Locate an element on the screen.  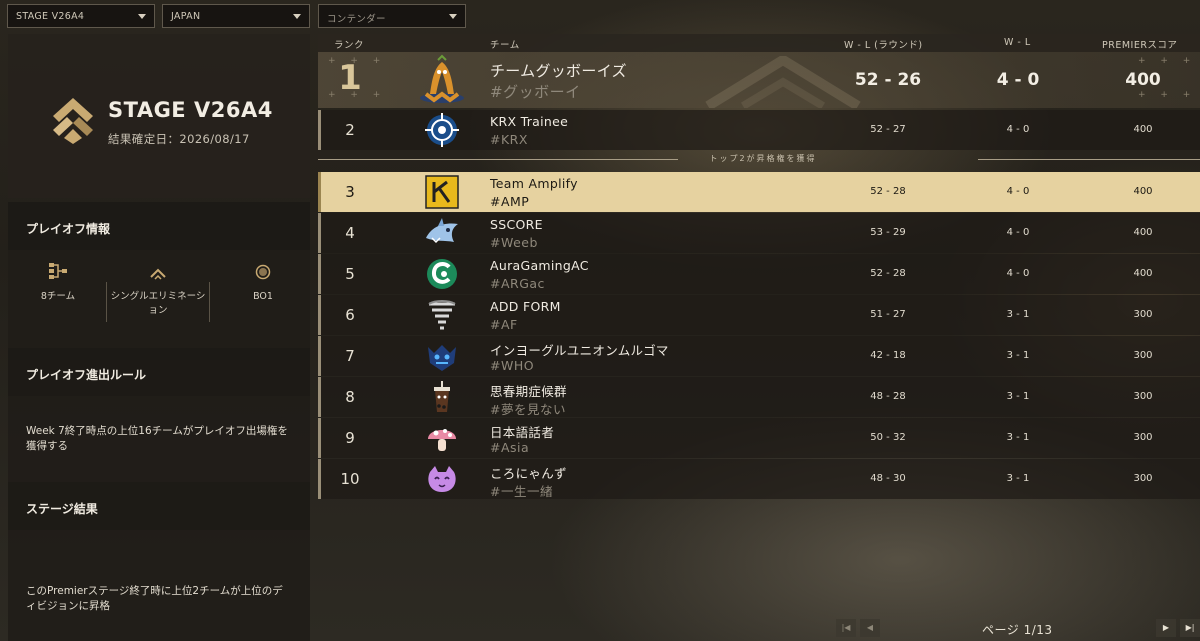
cat-team-icon is located at coordinates (442, 479).